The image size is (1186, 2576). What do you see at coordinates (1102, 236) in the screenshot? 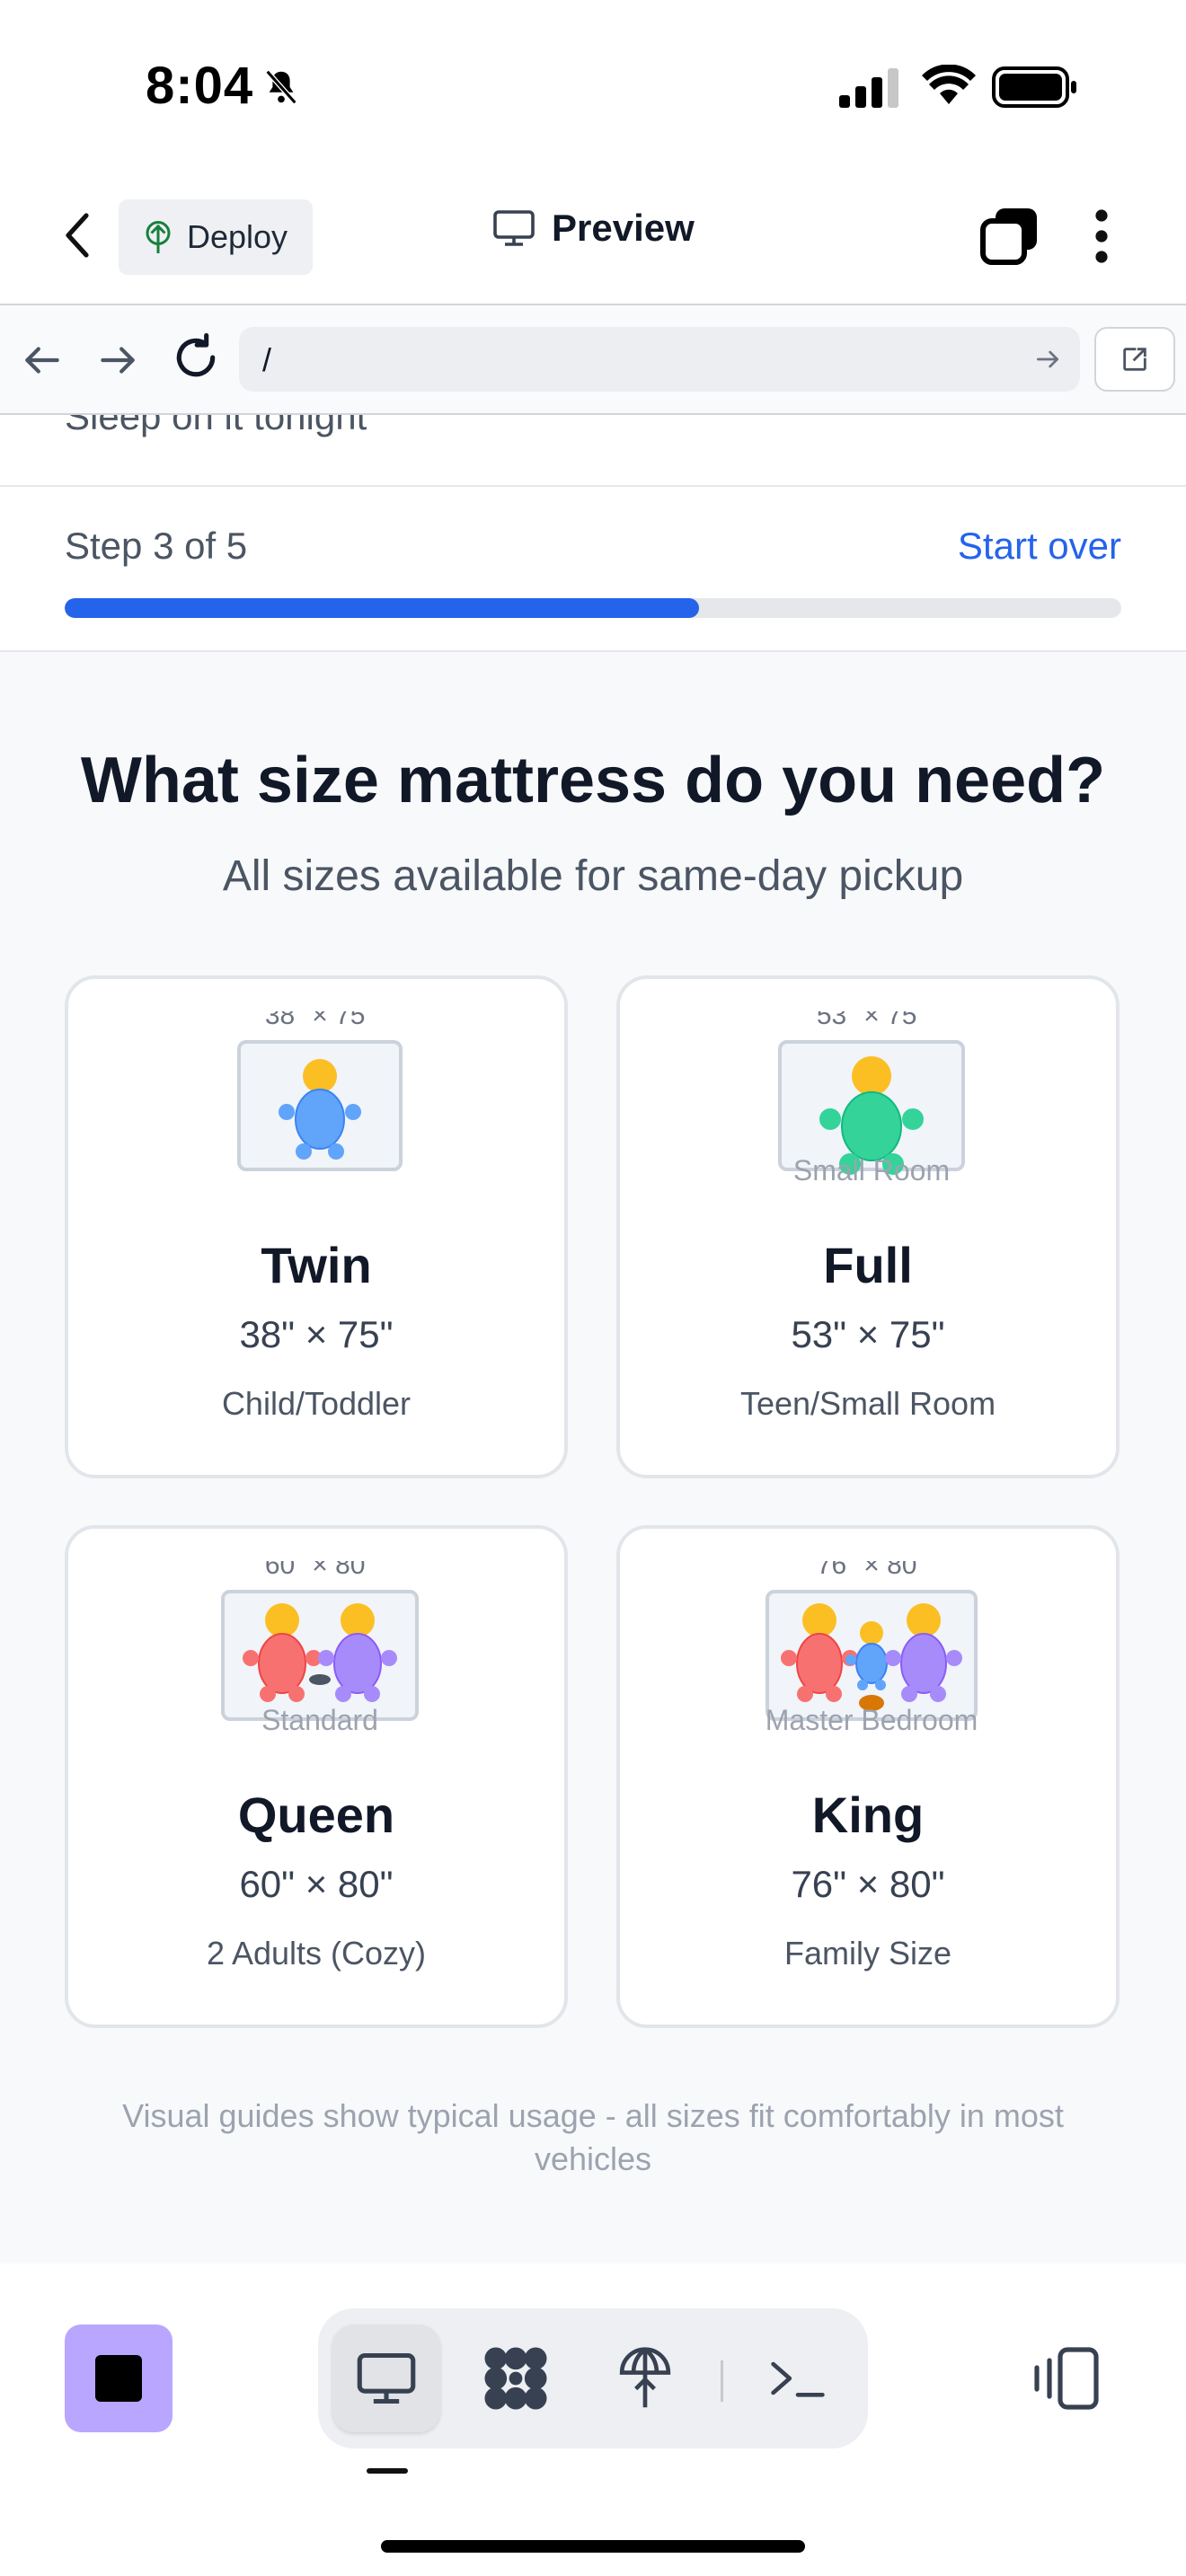
I see `more-options-icon` at bounding box center [1102, 236].